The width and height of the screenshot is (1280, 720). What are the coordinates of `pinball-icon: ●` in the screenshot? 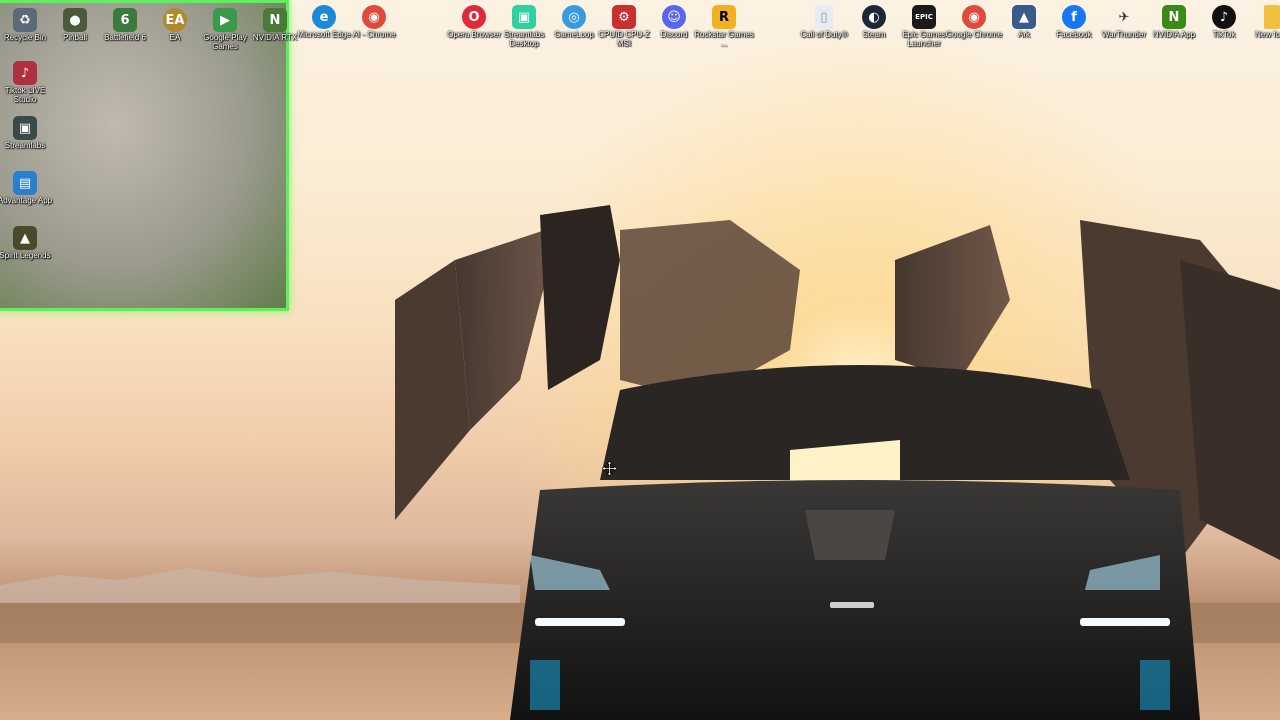 It's located at (75, 20).